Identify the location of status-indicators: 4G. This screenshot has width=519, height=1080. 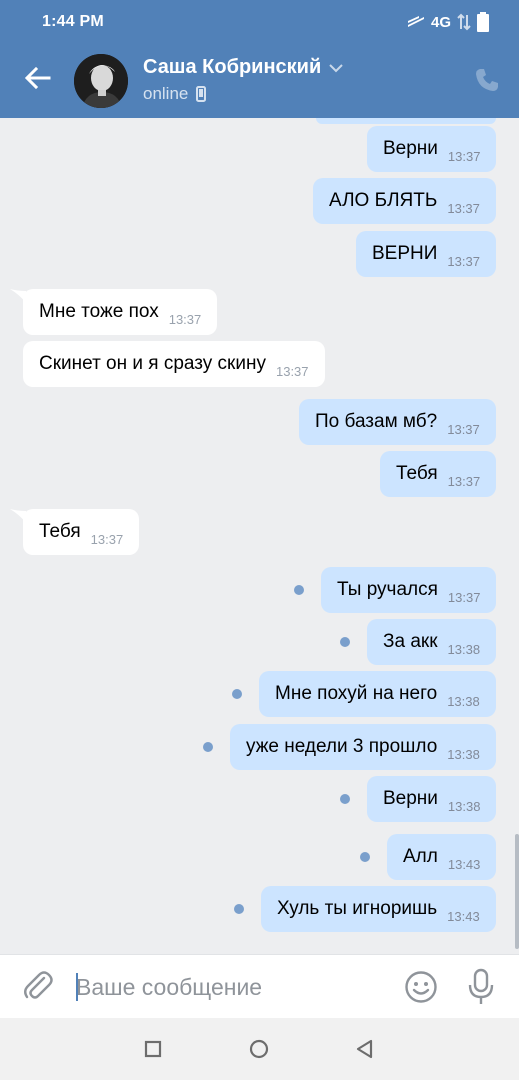
(448, 22).